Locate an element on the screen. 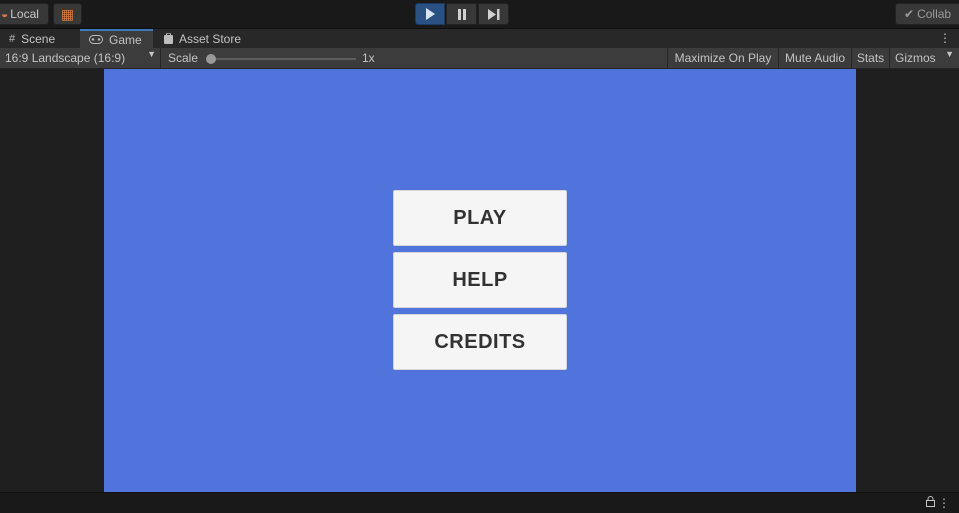 The image size is (959, 513). gizmos-label: Gizmos is located at coordinates (915, 58).